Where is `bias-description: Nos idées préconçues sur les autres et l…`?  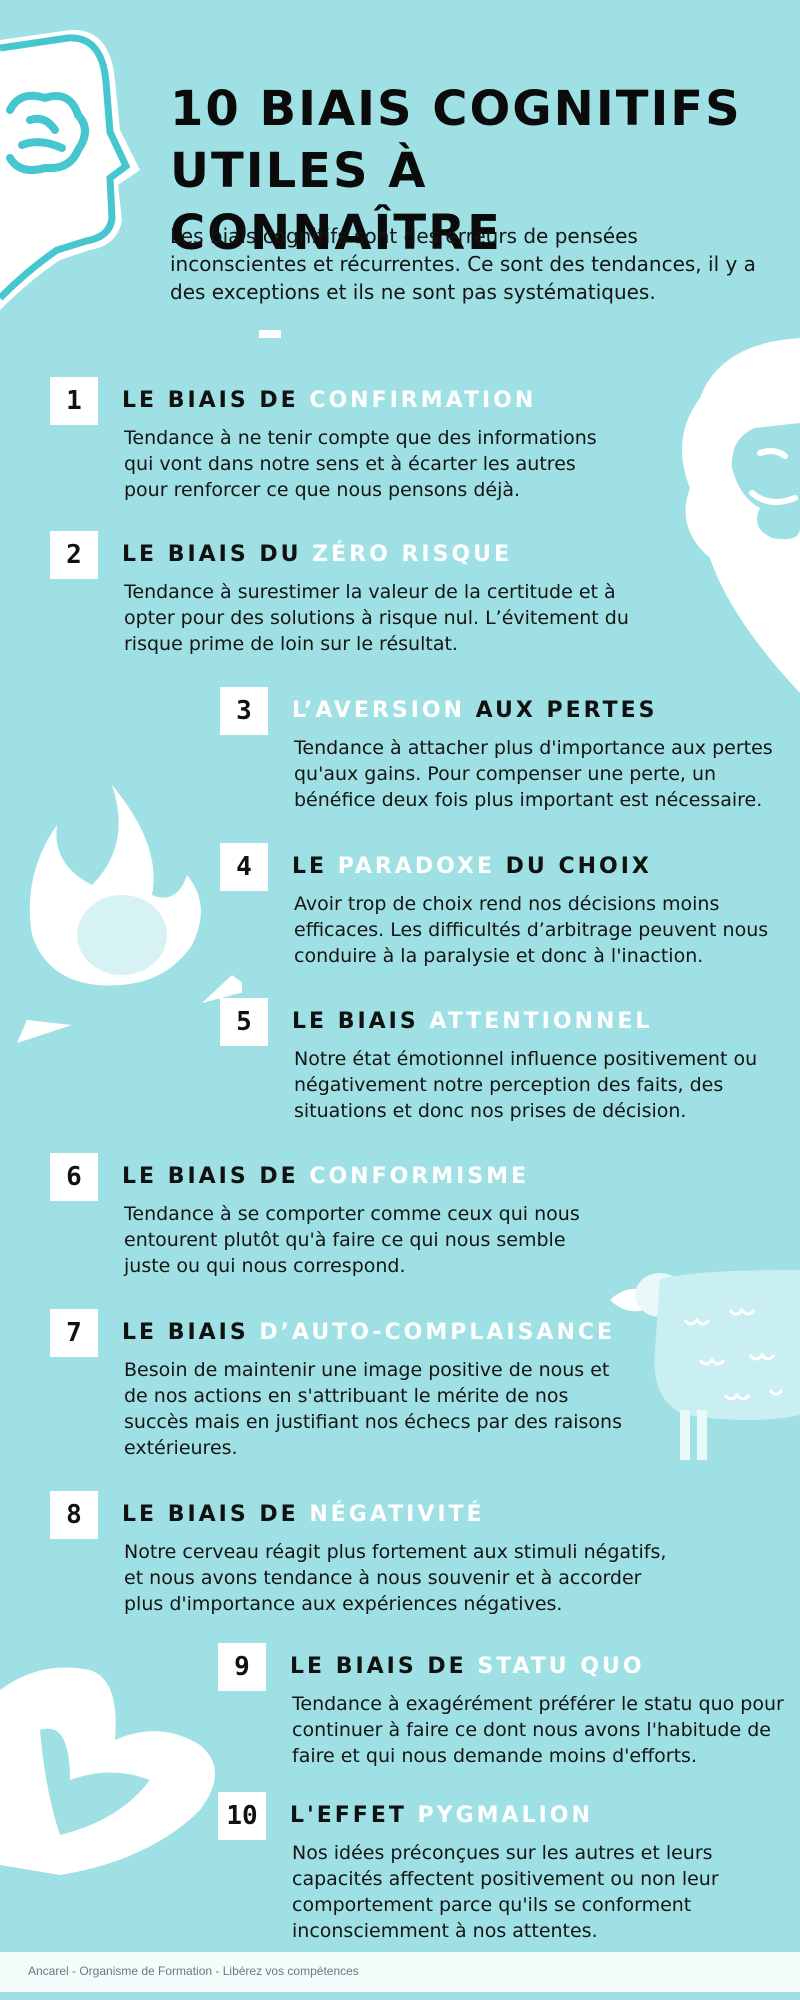 bias-description: Nos idées préconçues sur les autres et l… is located at coordinates (505, 1892).